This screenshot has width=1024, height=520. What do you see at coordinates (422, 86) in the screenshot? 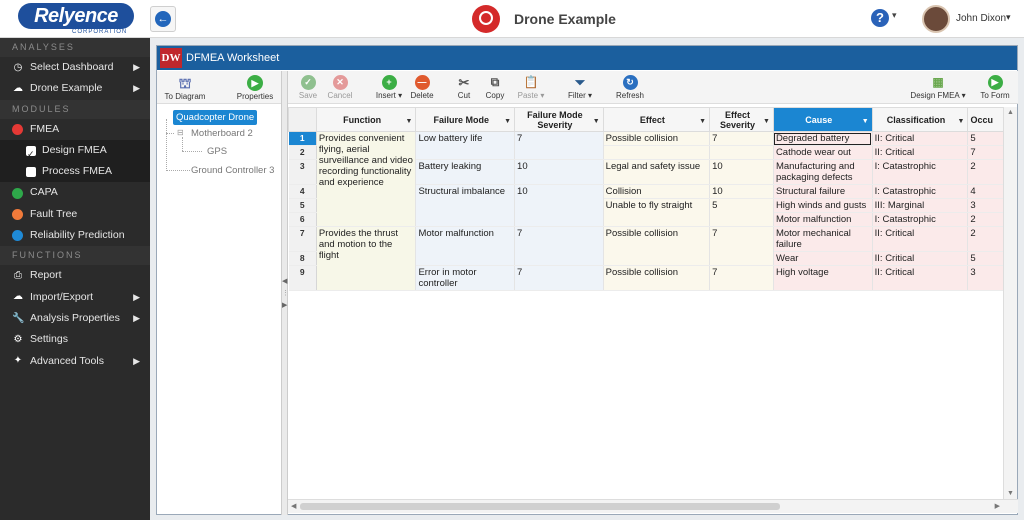
I see `delete-button: — Delete` at bounding box center [422, 86].